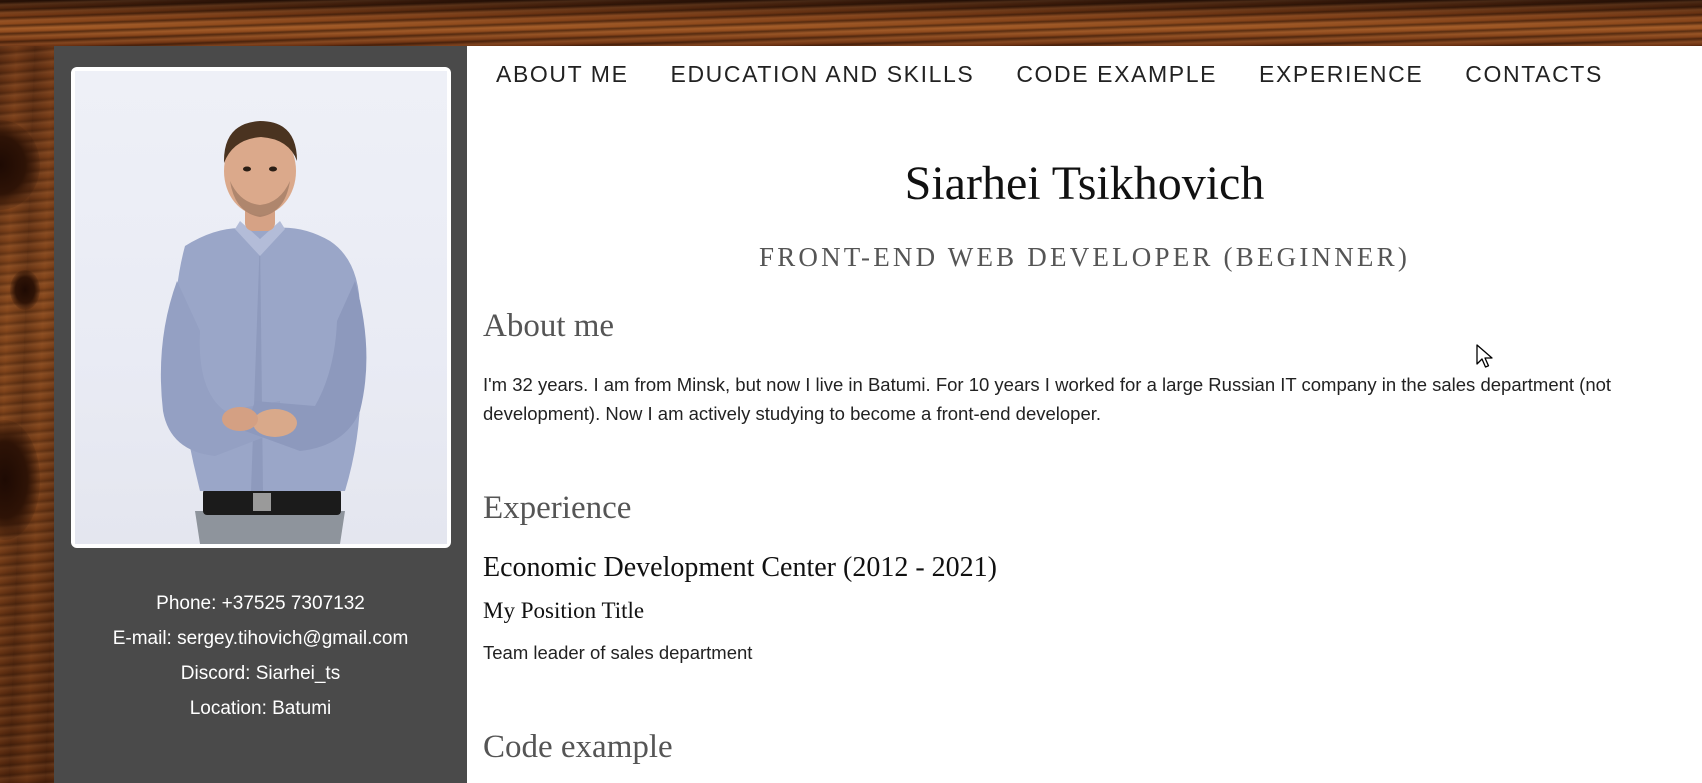 The height and width of the screenshot is (783, 1702). I want to click on page-title-name: Siarhei Tsikhovich, so click(1084, 183).